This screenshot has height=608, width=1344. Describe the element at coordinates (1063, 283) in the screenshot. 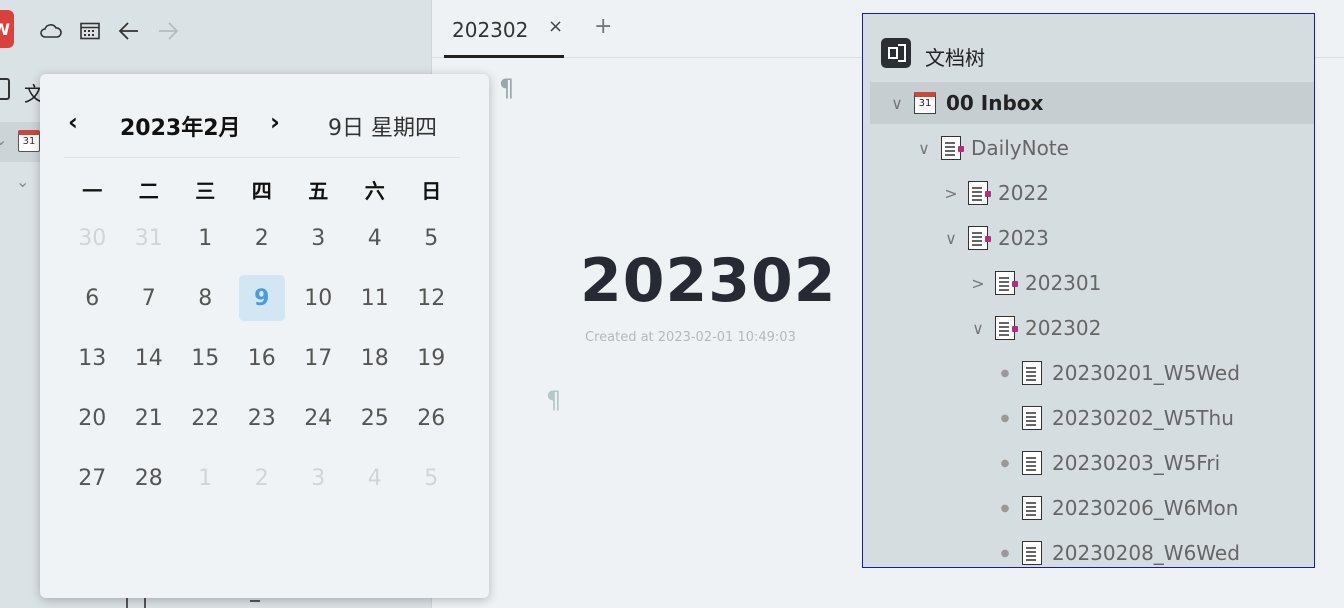

I see `tree-item-label: 202301` at that location.